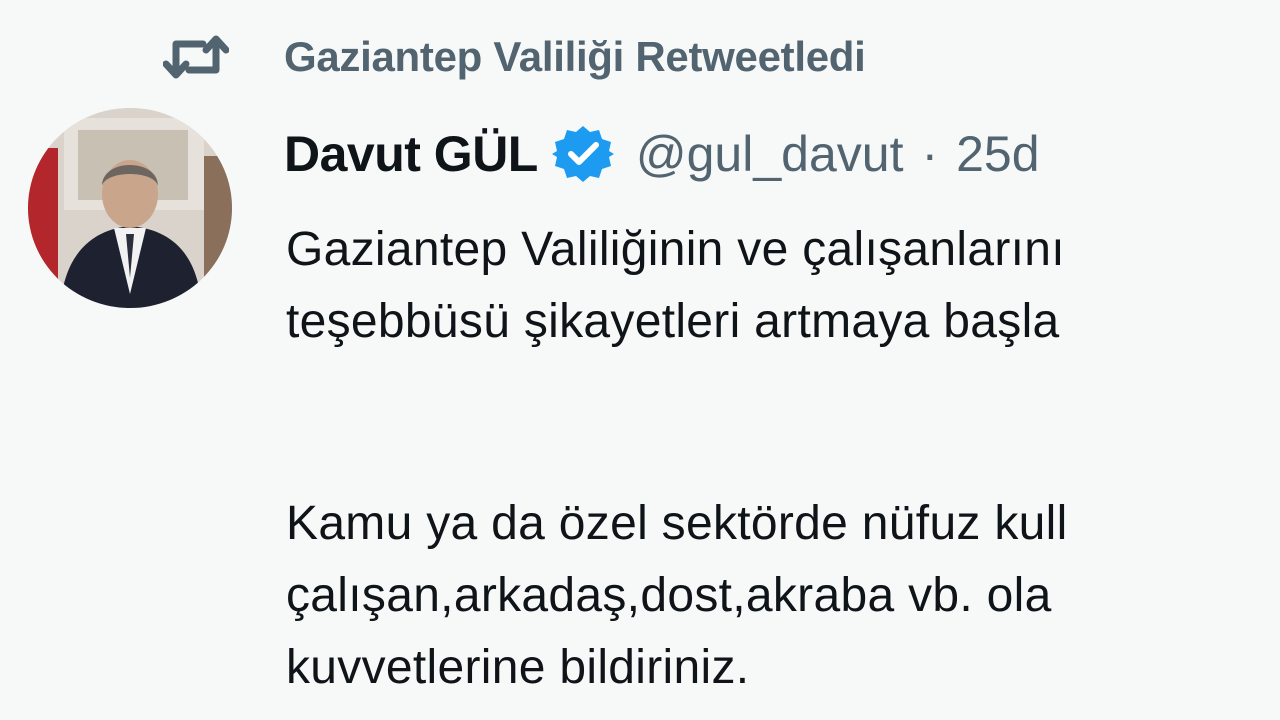 The width and height of the screenshot is (1280, 720). I want to click on tweet-text-line: teşebbüsü şikayetleri artmaya başla, so click(673, 321).